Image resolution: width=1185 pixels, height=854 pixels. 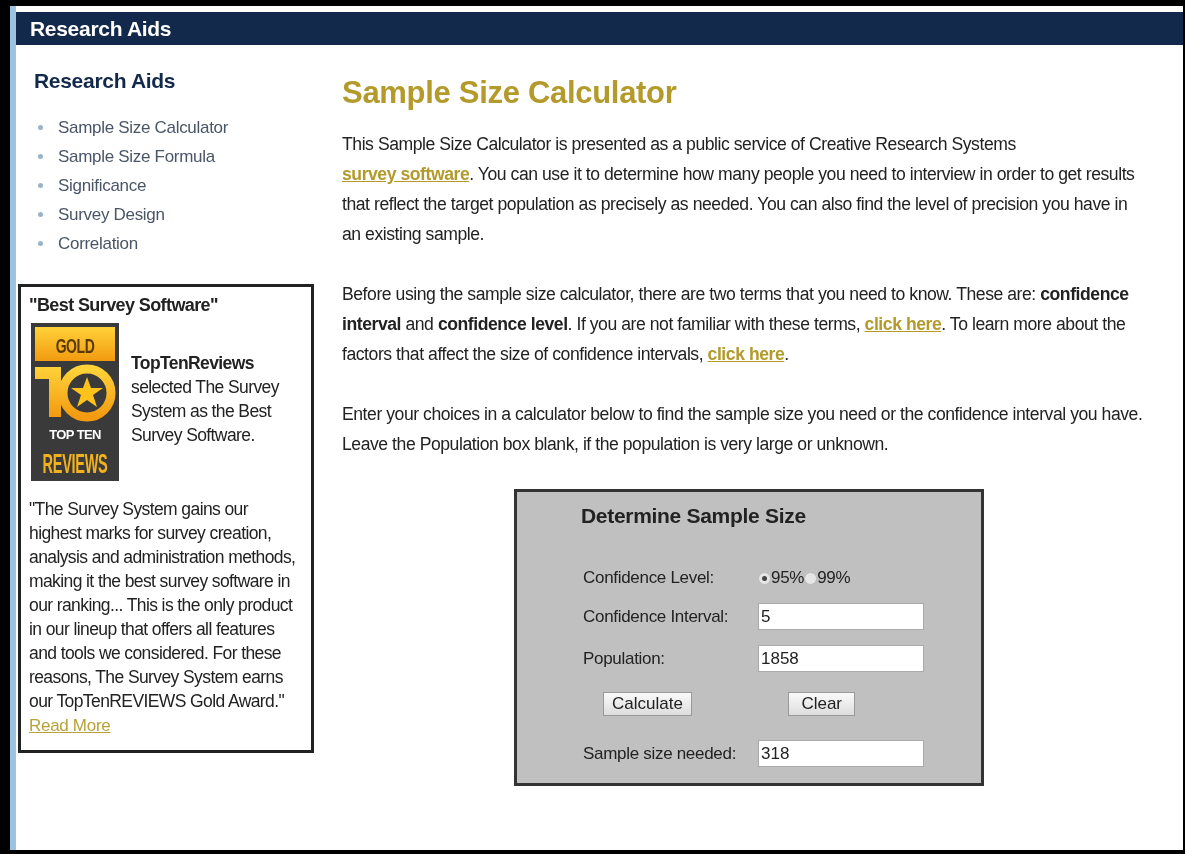 I want to click on sidebar-link: Correlation, so click(x=98, y=243).